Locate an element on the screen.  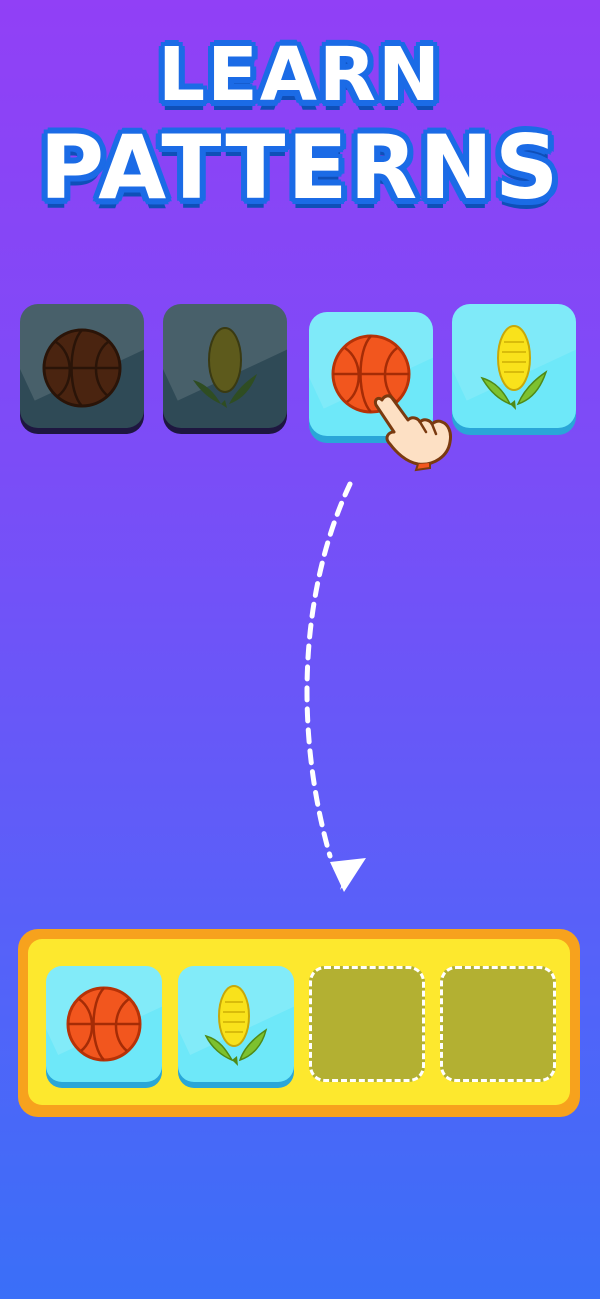
pattern-tile-basketball-dimmed is located at coordinates (82, 366).